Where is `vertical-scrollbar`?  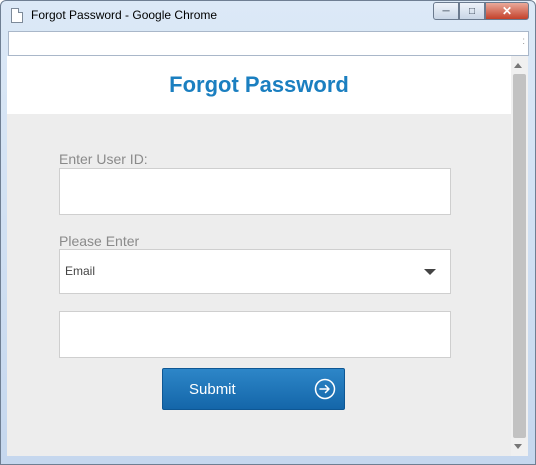 vertical-scrollbar is located at coordinates (519, 256).